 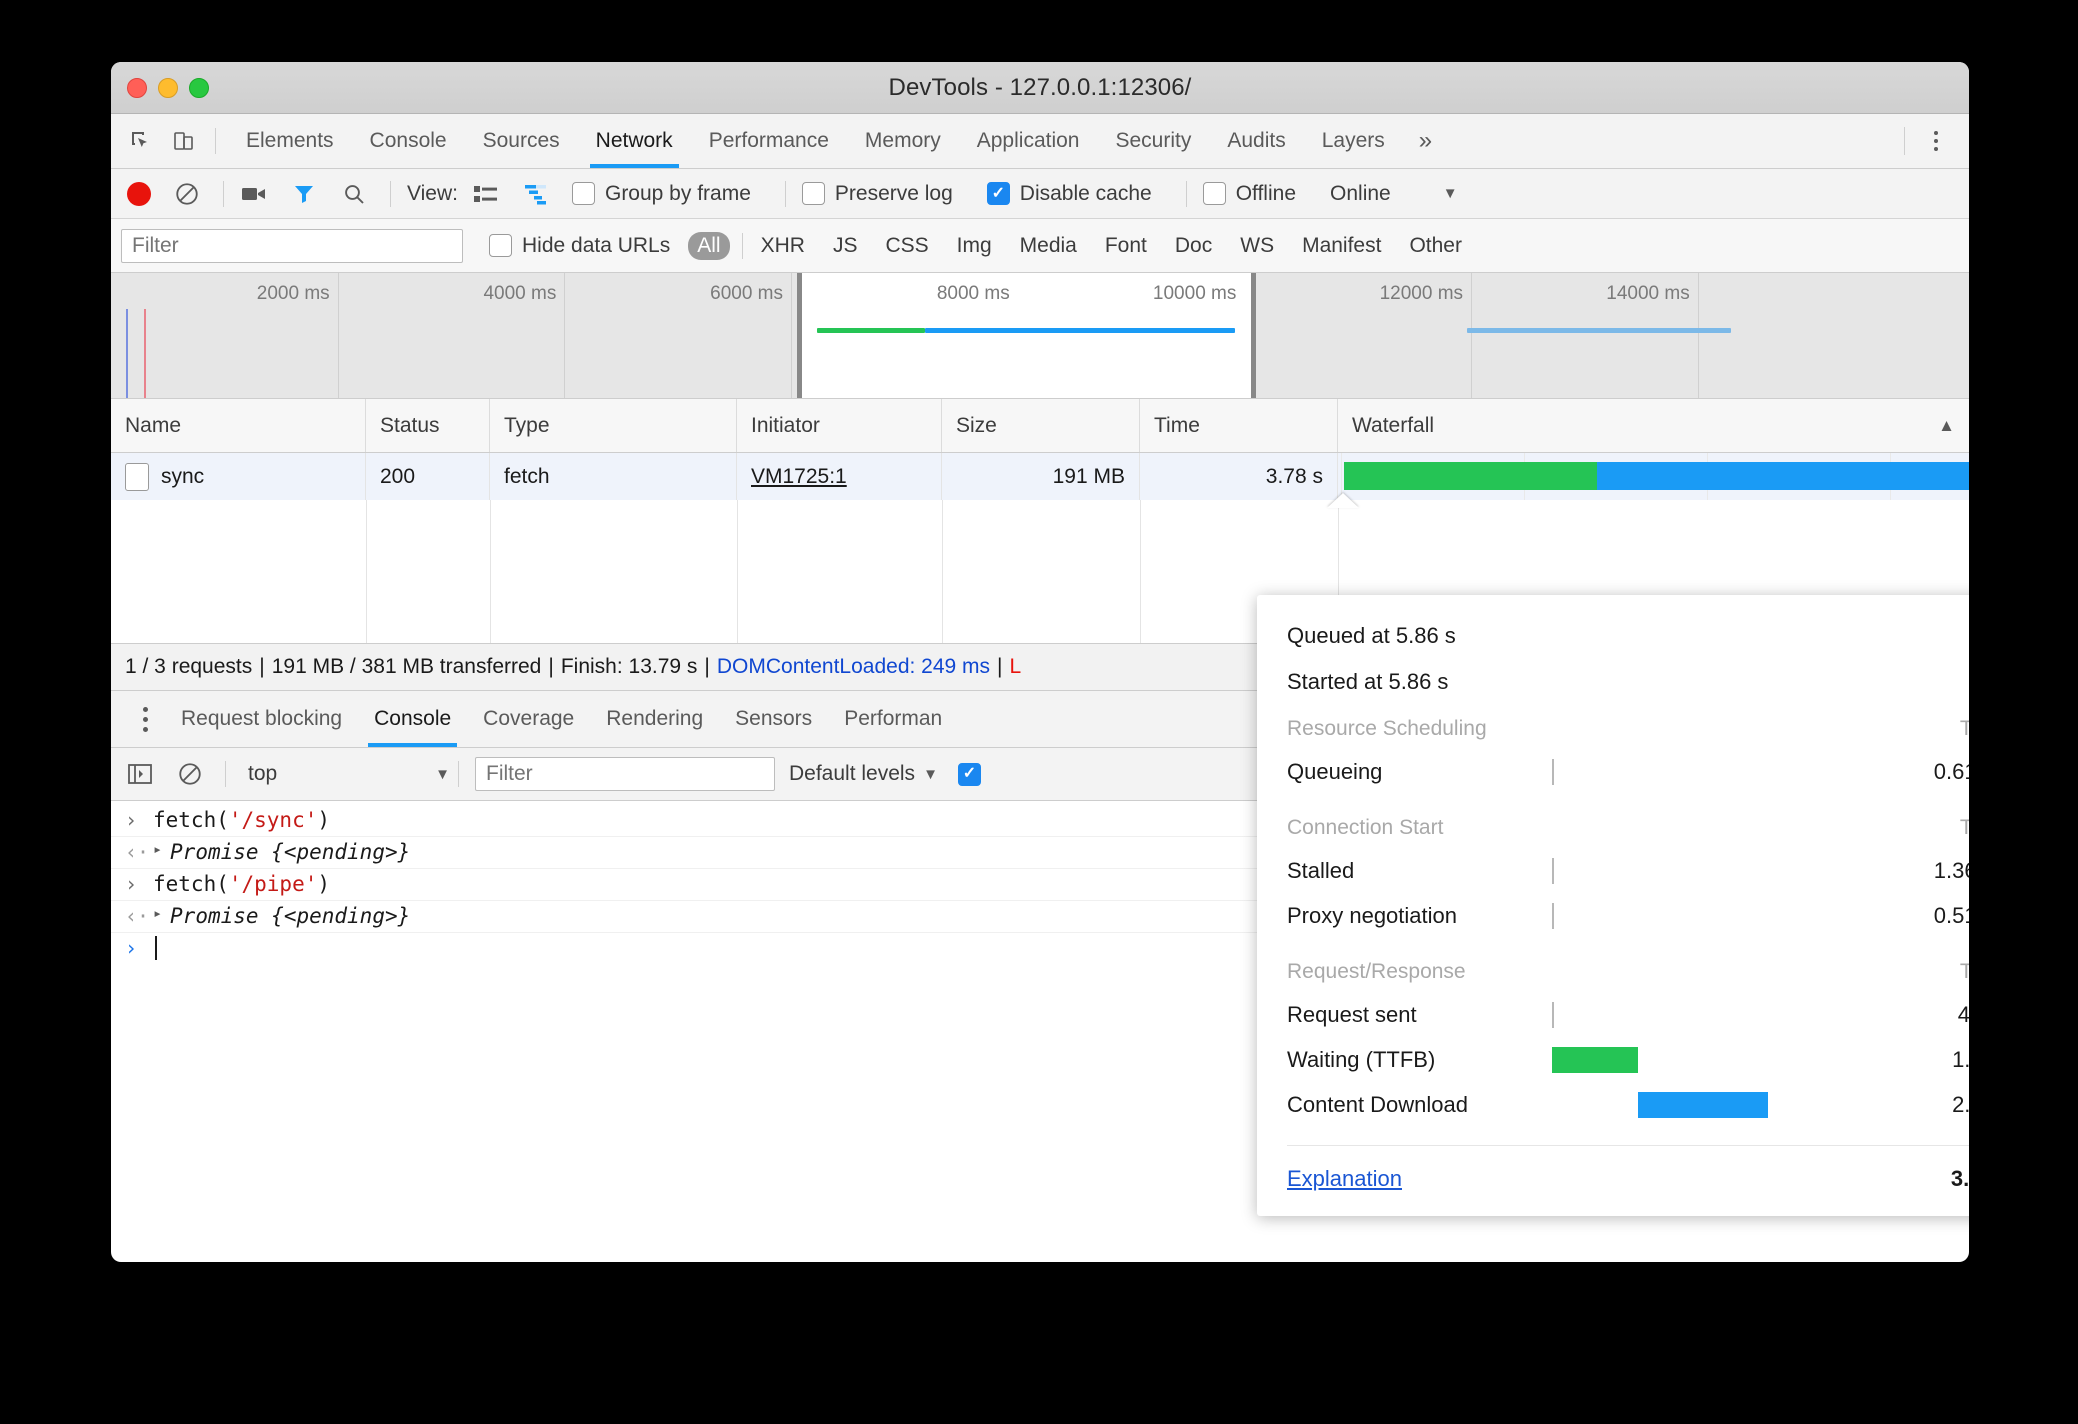 I want to click on column-header-name: Name, so click(x=238, y=425).